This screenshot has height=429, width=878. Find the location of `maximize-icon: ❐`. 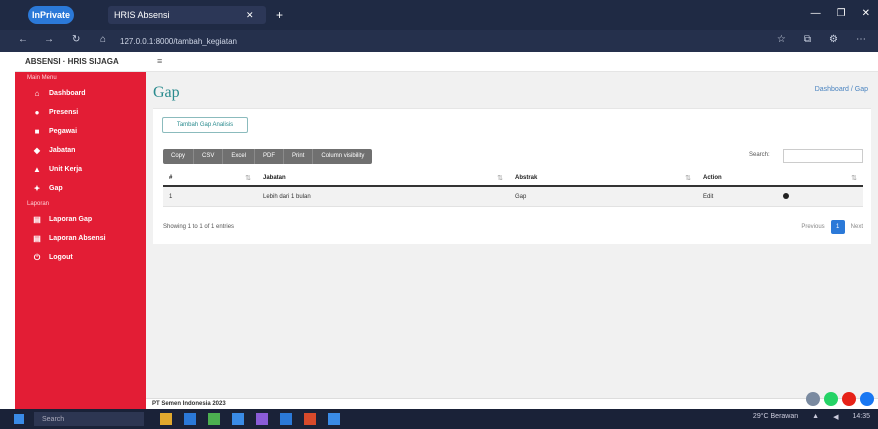

maximize-icon: ❐ is located at coordinates (841, 13).